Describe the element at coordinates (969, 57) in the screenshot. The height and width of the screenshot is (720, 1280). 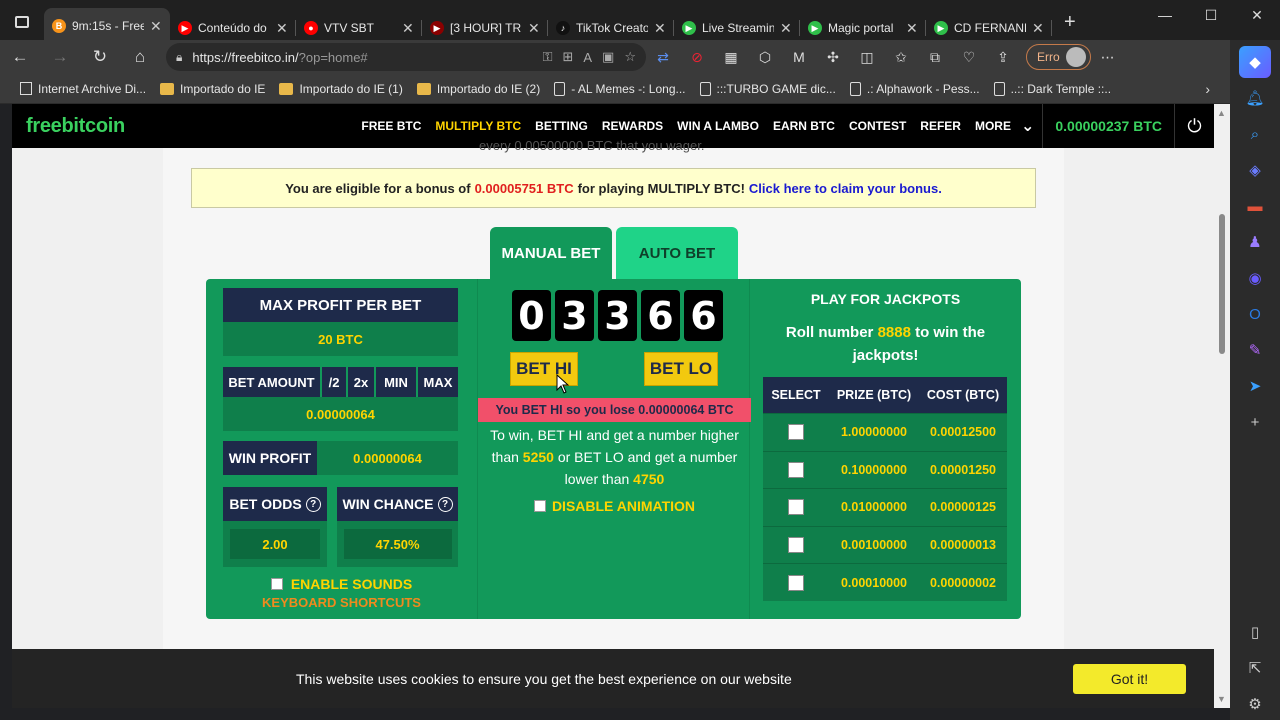
I see `health-icon: ♡` at that location.